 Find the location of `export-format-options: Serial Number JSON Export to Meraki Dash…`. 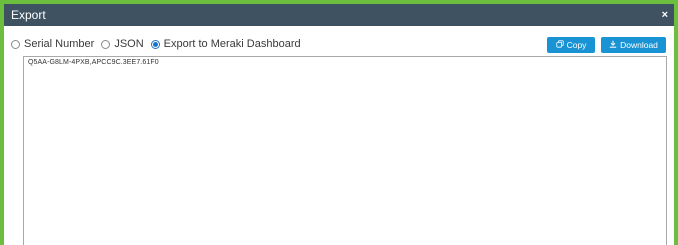

export-format-options: Serial Number JSON Export to Meraki Dash… is located at coordinates (159, 44).